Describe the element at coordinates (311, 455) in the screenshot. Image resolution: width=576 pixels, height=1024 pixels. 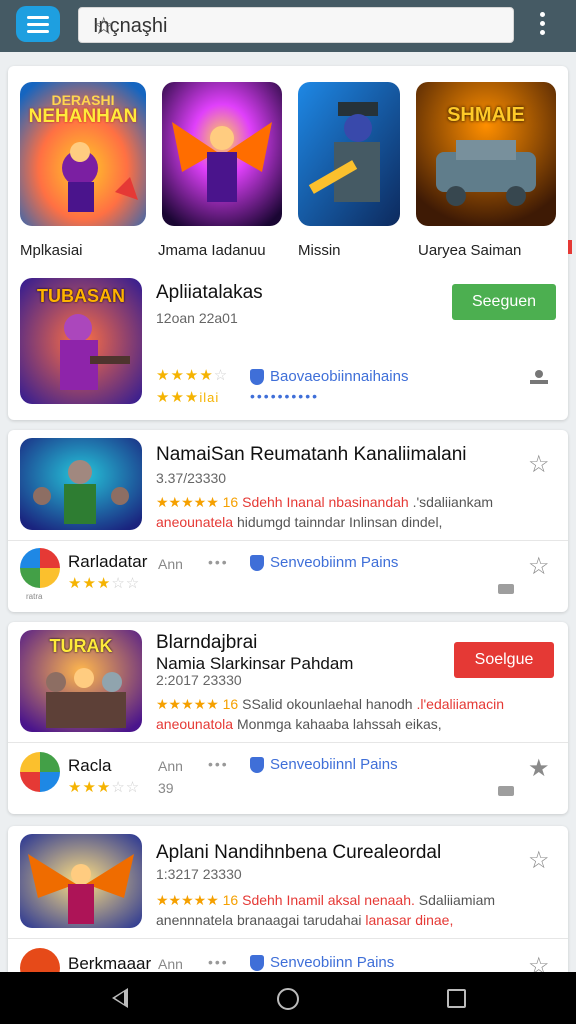
I see `app-title: NamaiSan Reumatanh Kanaliimalani` at that location.